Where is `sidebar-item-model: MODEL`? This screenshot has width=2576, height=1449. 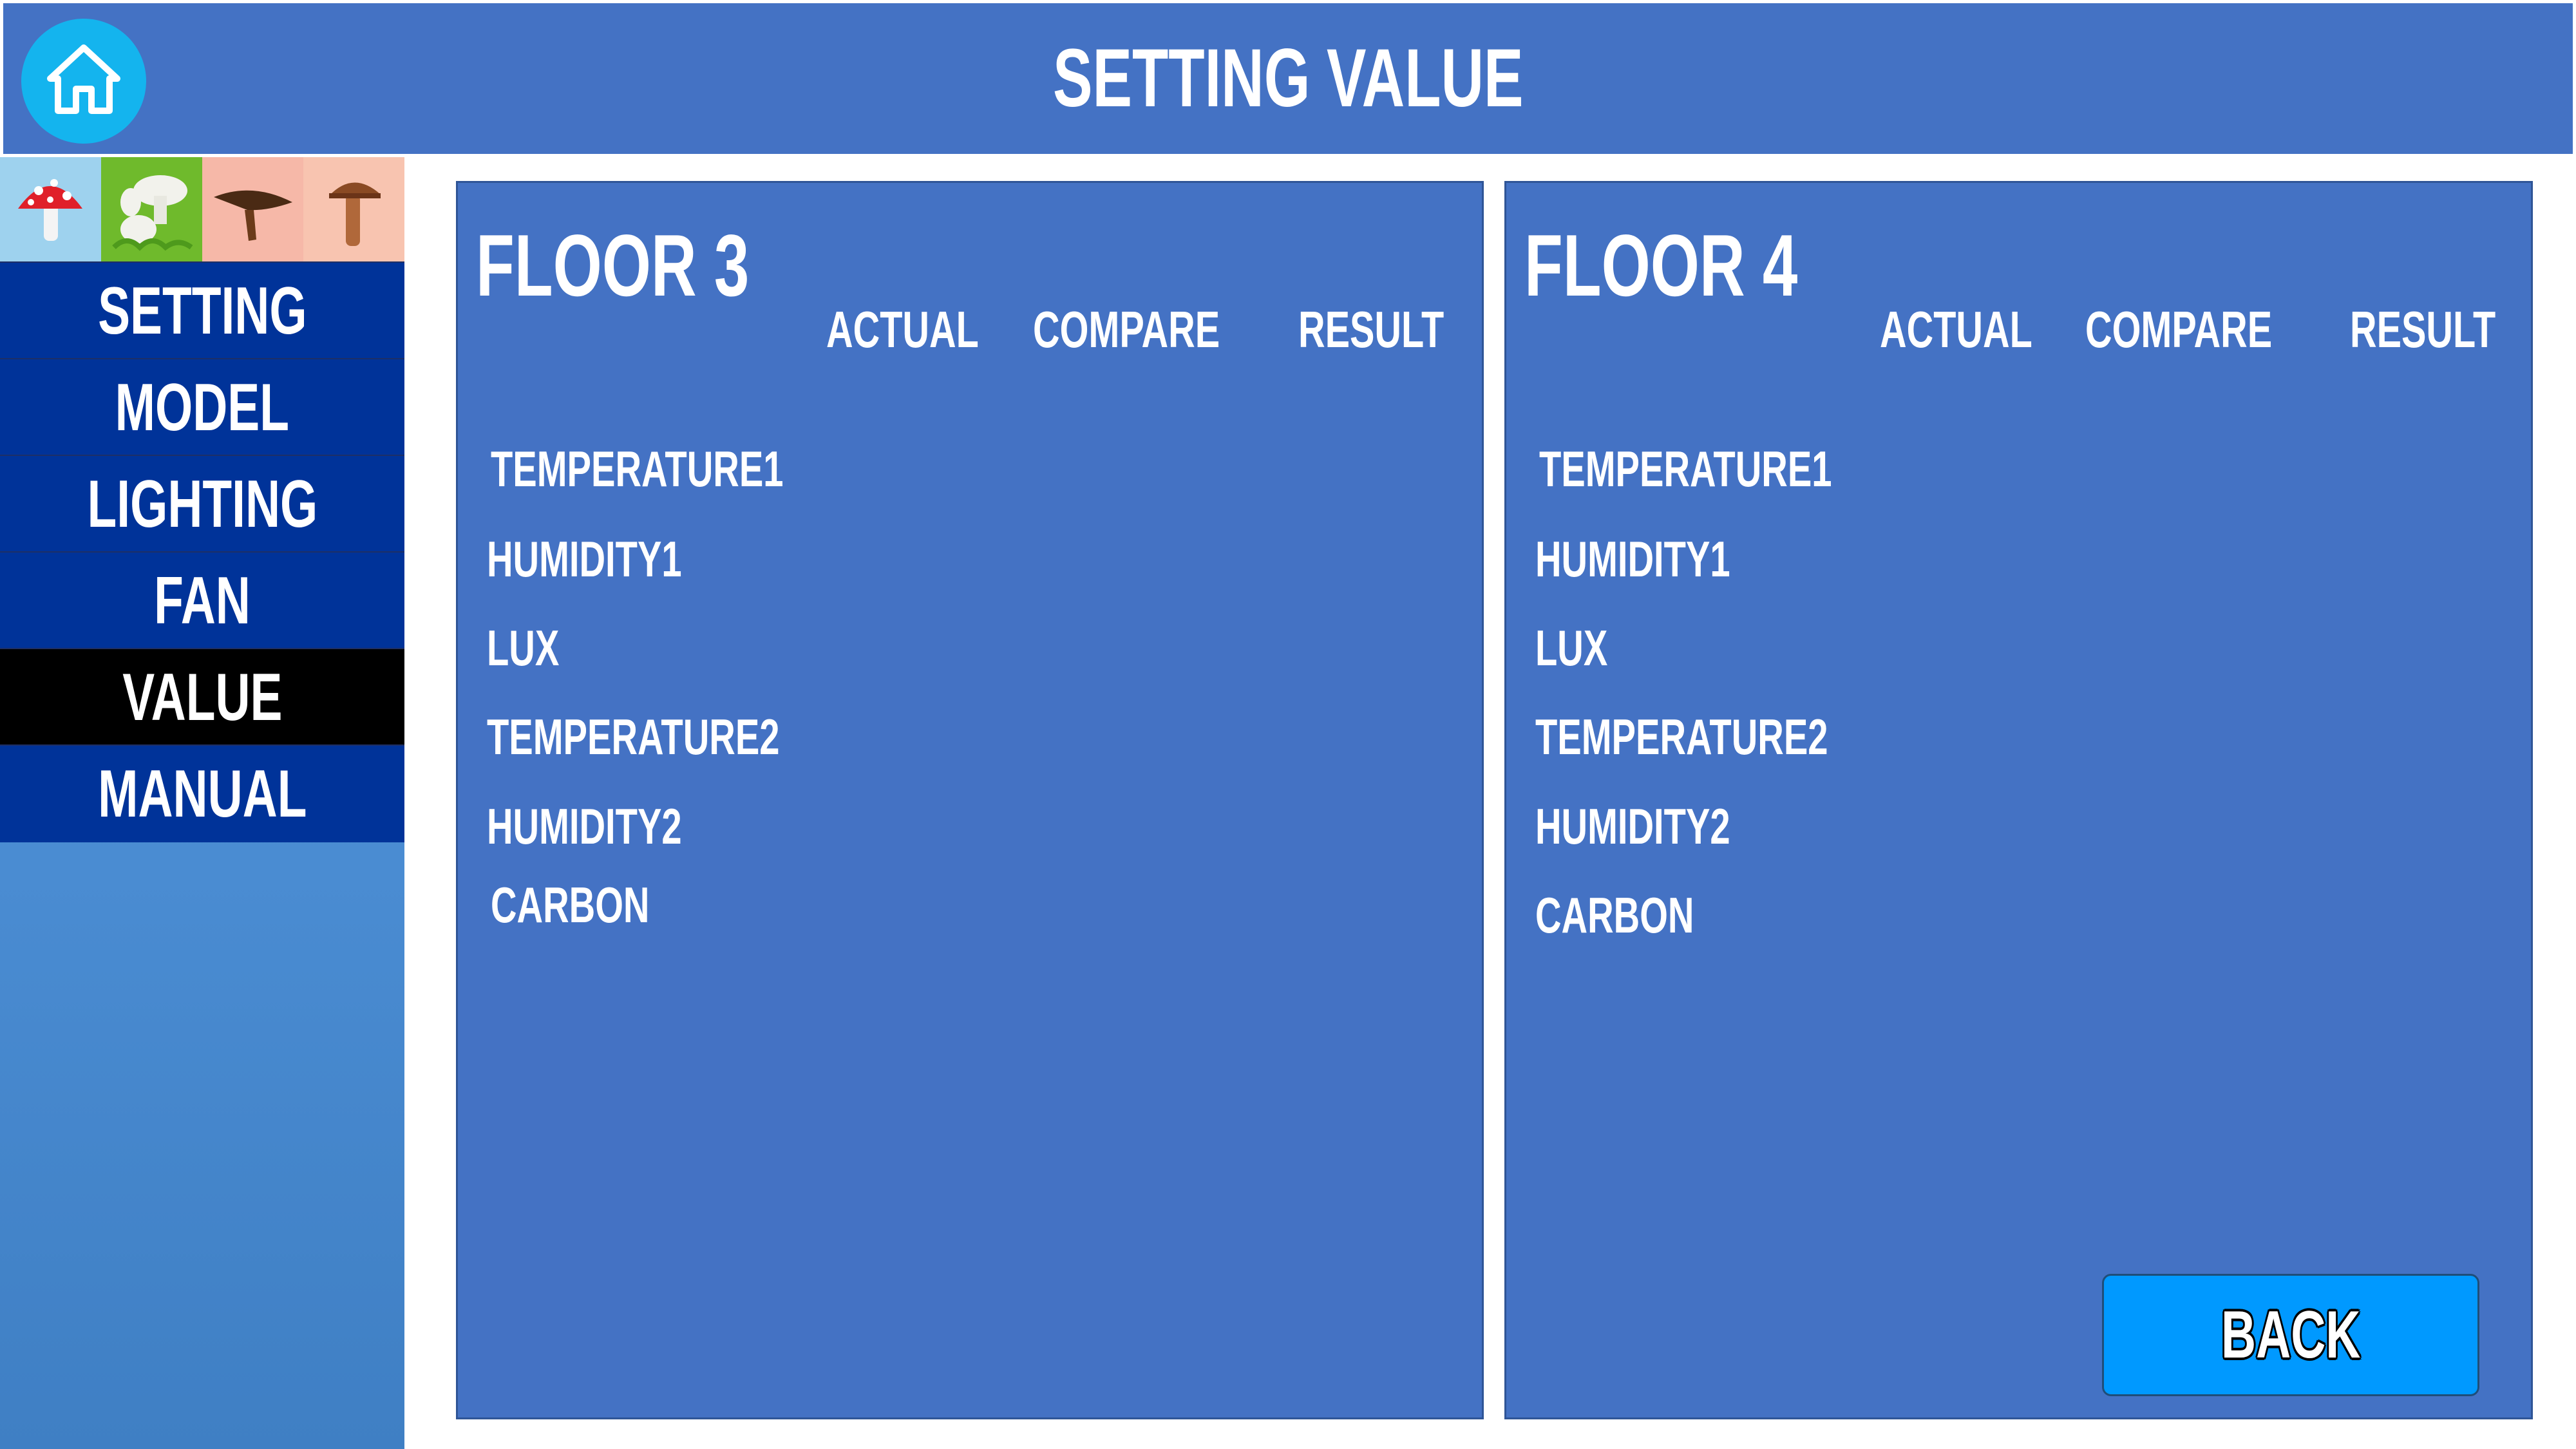
sidebar-item-model: MODEL is located at coordinates (202, 407).